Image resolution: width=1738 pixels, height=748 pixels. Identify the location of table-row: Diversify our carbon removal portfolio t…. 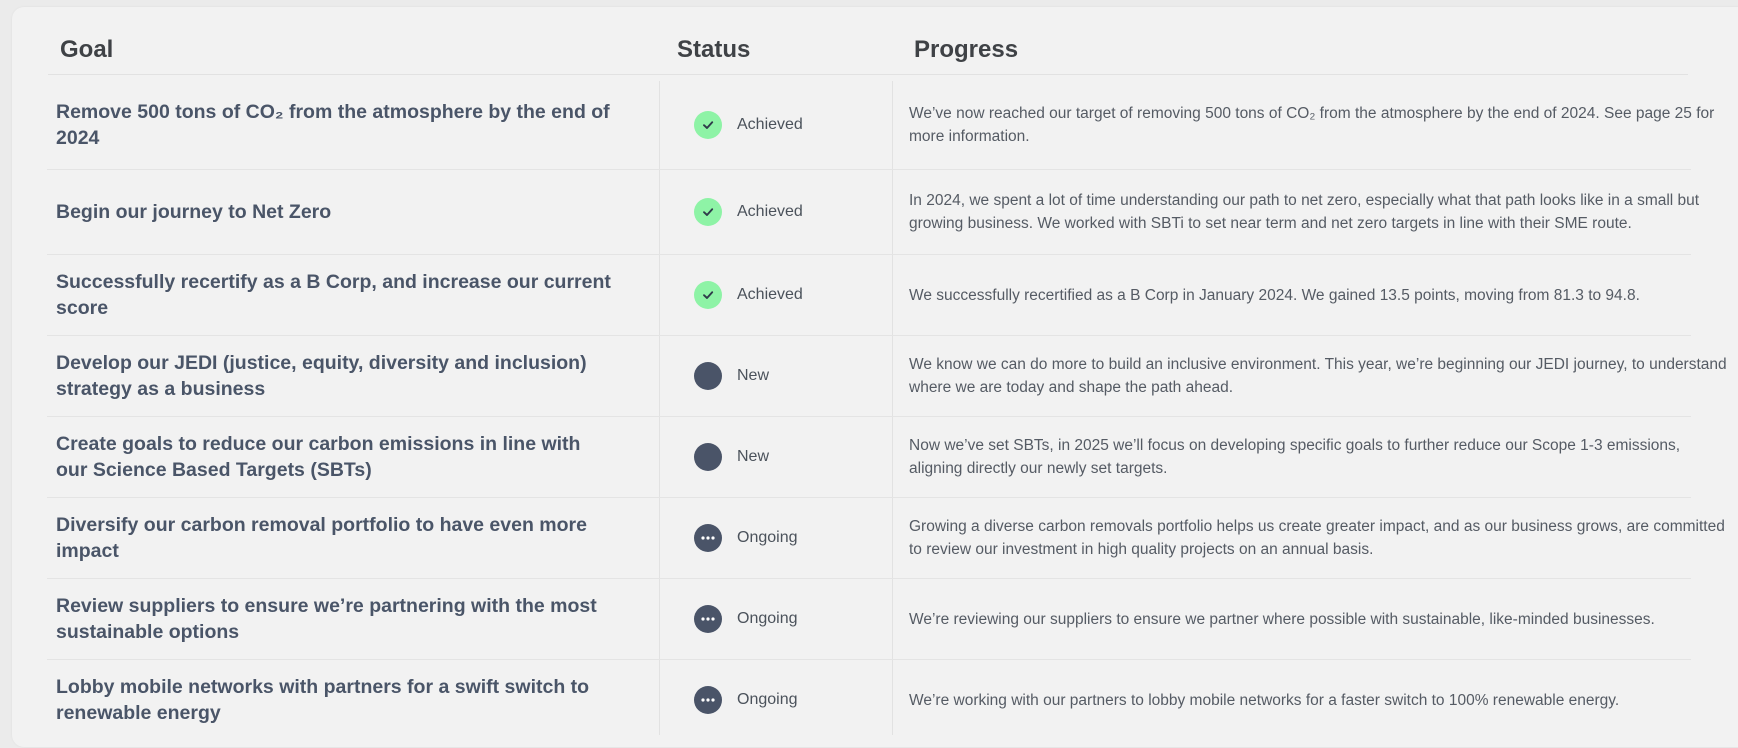
(886, 538).